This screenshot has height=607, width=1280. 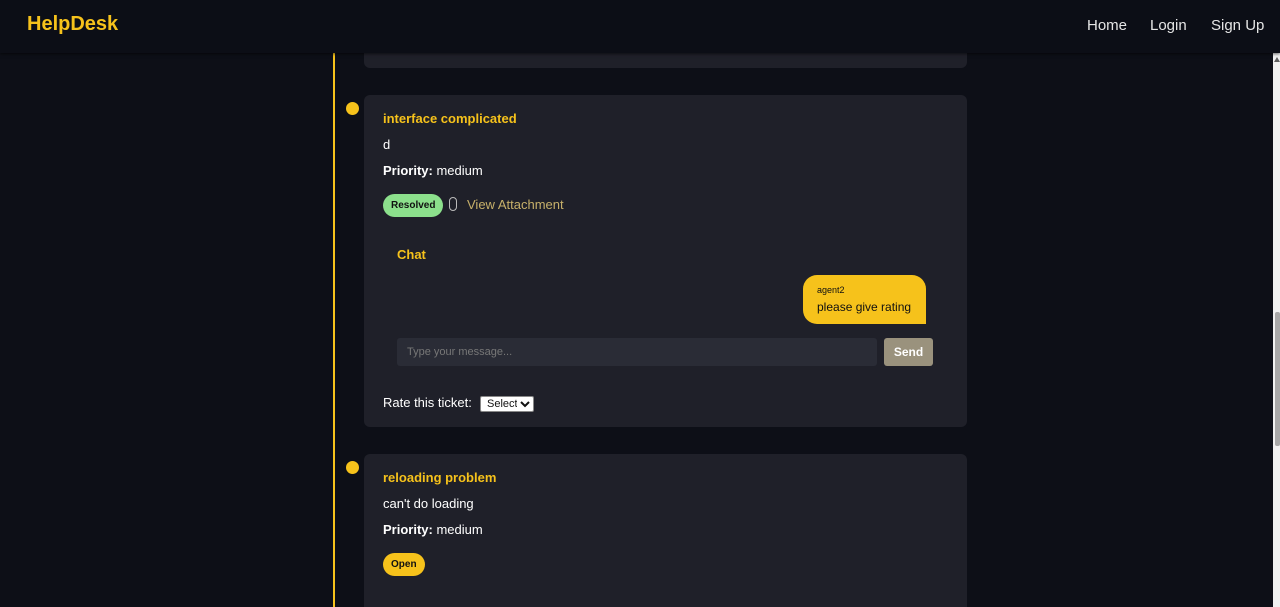 What do you see at coordinates (72, 24) in the screenshot?
I see `brand-logo: HelpDesk` at bounding box center [72, 24].